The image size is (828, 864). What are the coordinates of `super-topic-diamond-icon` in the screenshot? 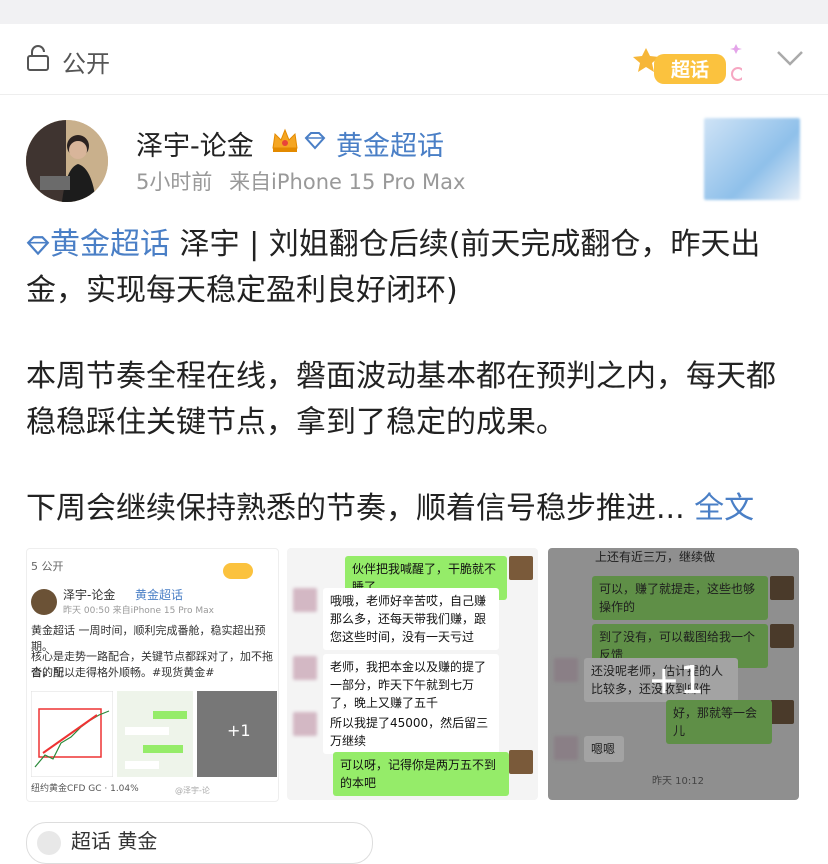 It's located at (315, 141).